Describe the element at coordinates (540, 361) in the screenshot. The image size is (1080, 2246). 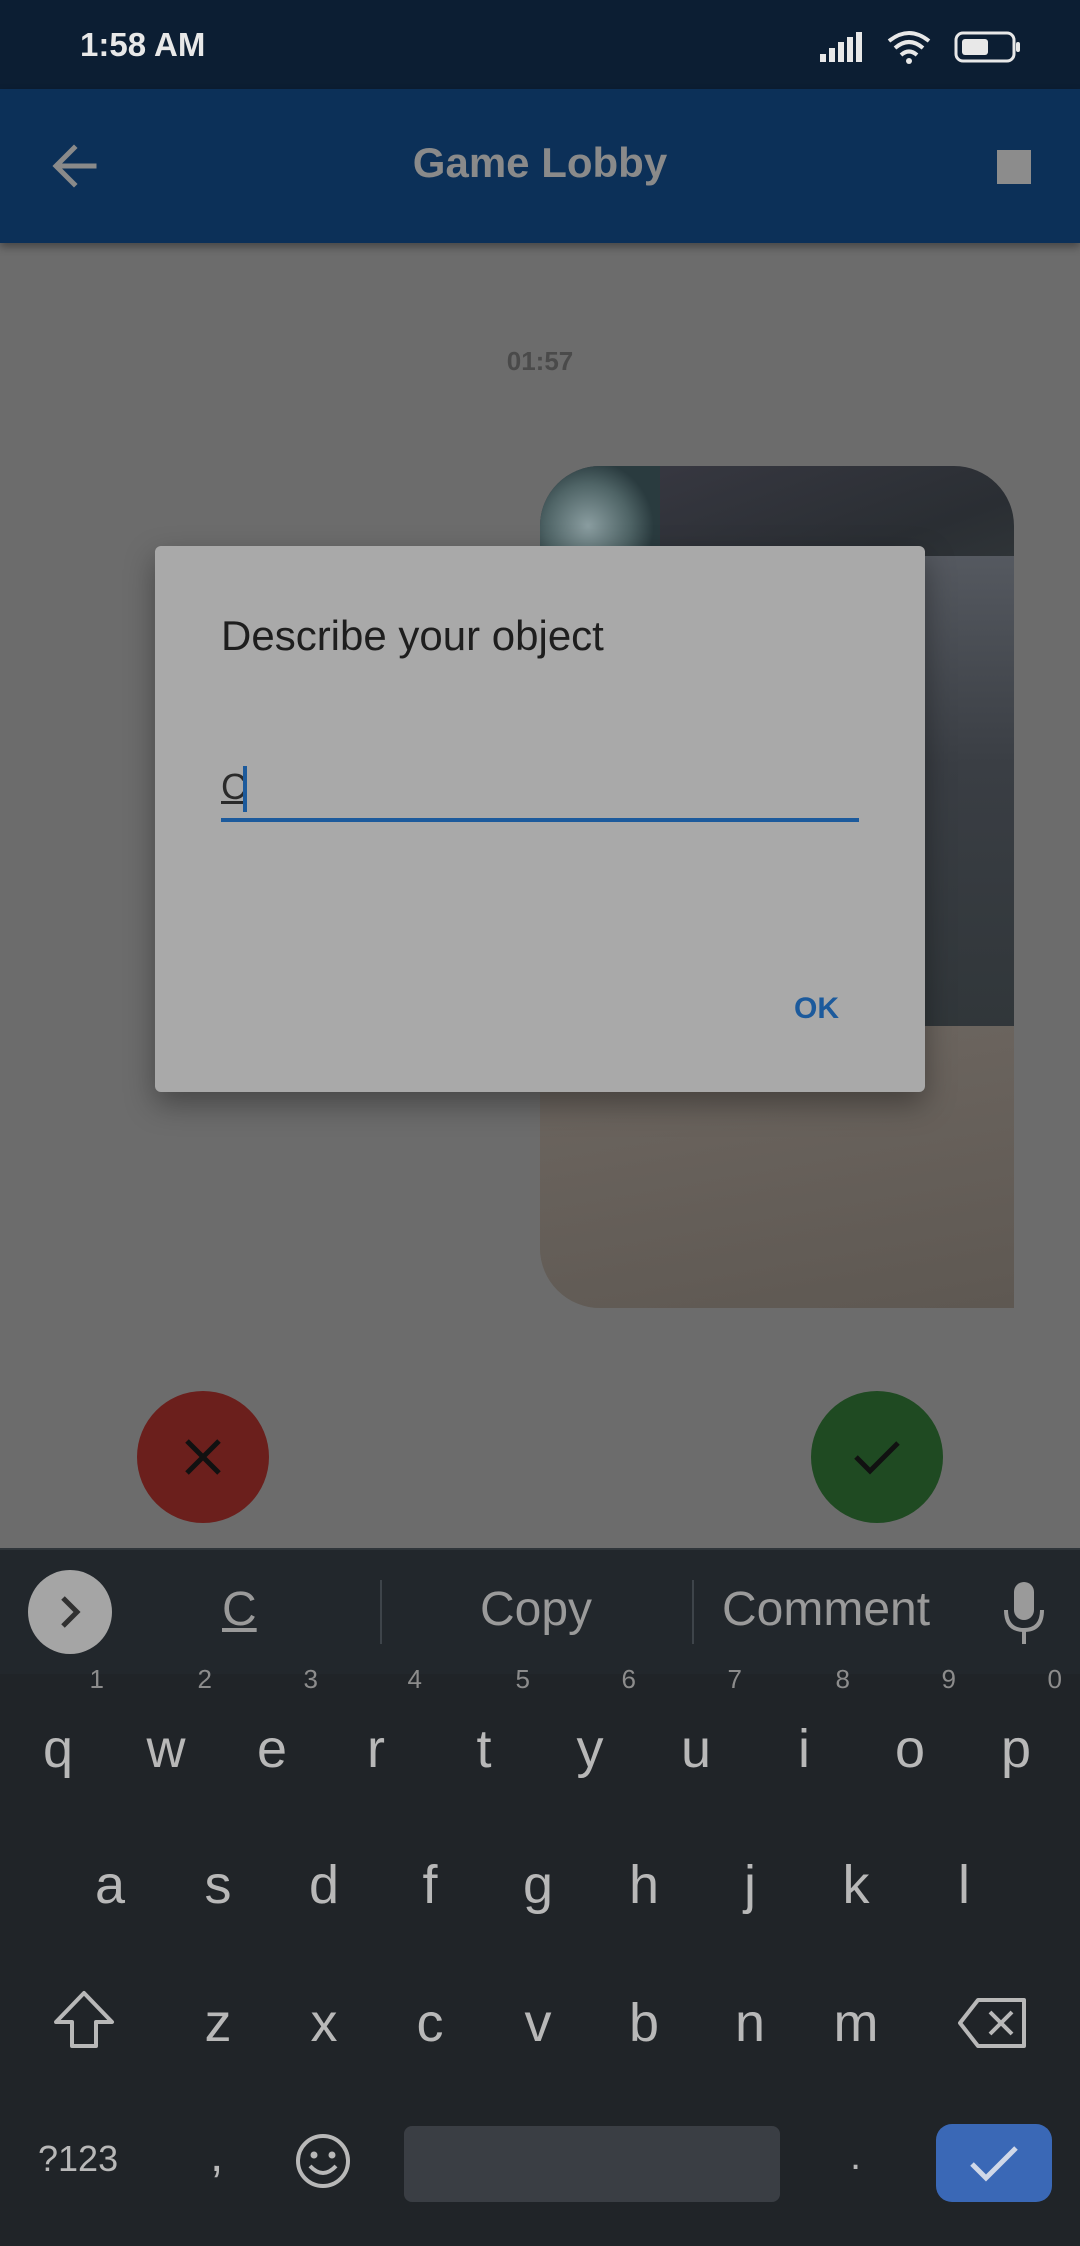
I see `timer: 01:57` at that location.